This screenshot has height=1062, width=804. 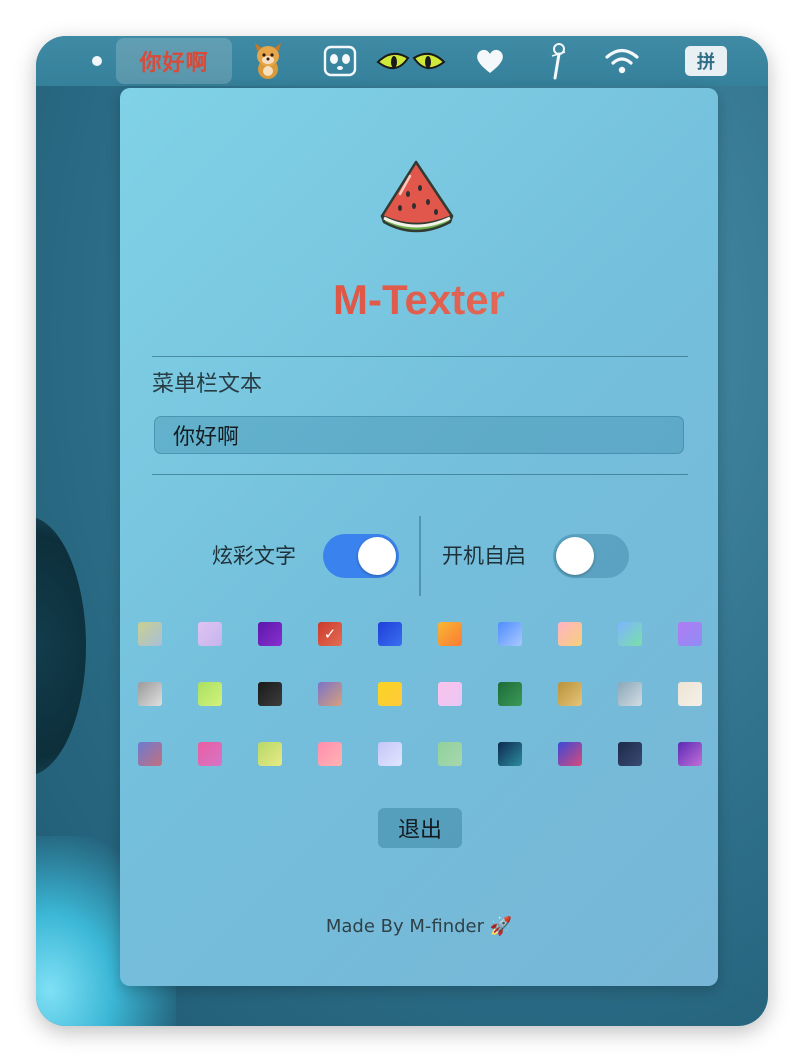 What do you see at coordinates (405, 926) in the screenshot?
I see `footer-text: Made By M-finder` at bounding box center [405, 926].